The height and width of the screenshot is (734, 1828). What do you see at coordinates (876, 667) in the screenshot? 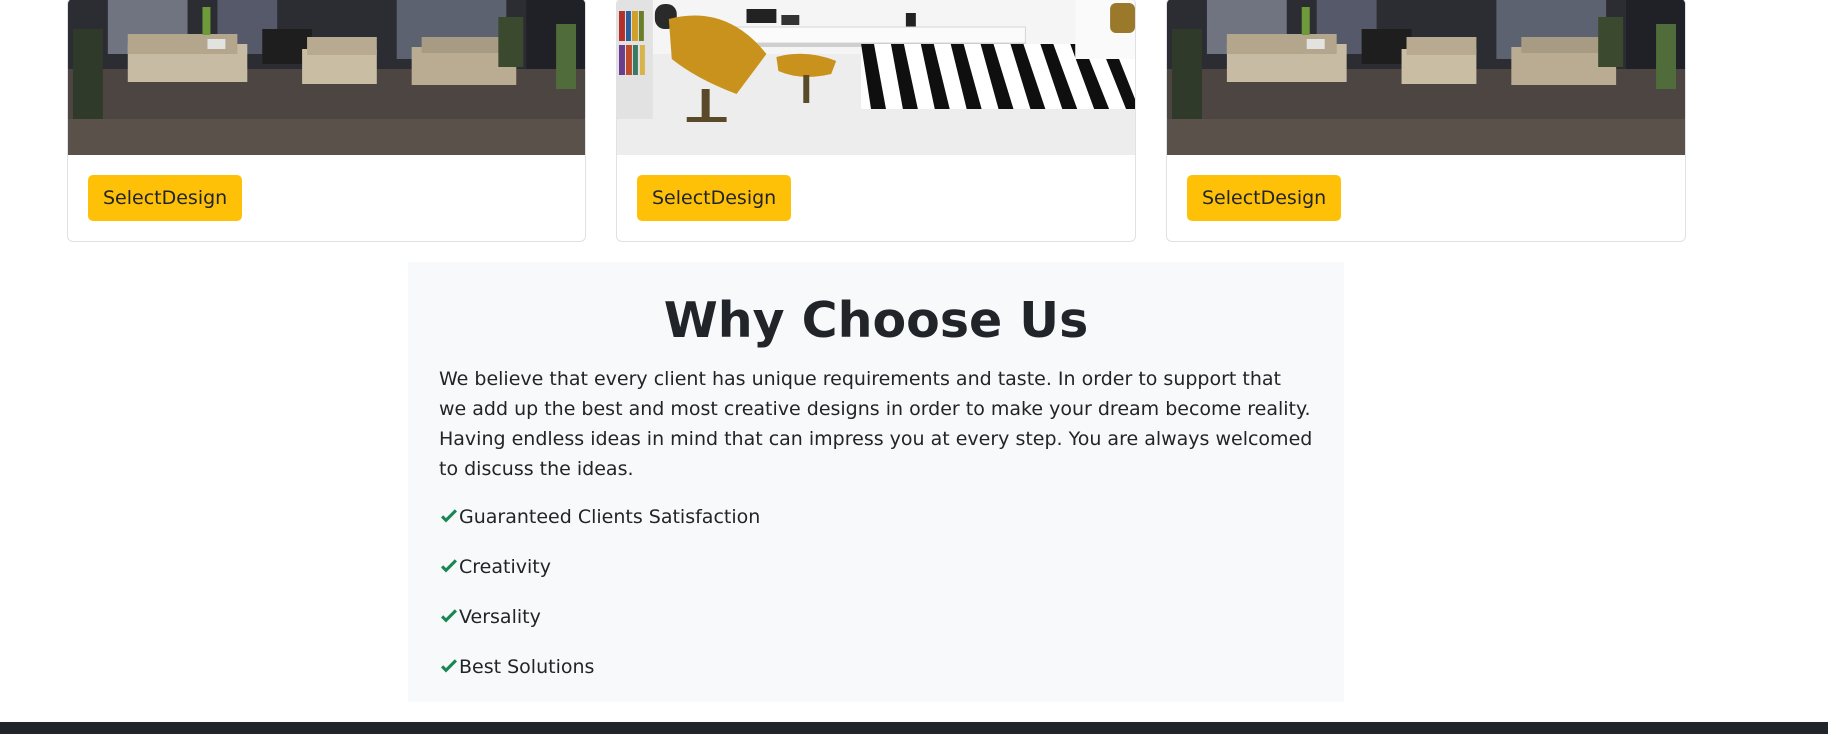
I see `feature-item: Best Solutions` at bounding box center [876, 667].